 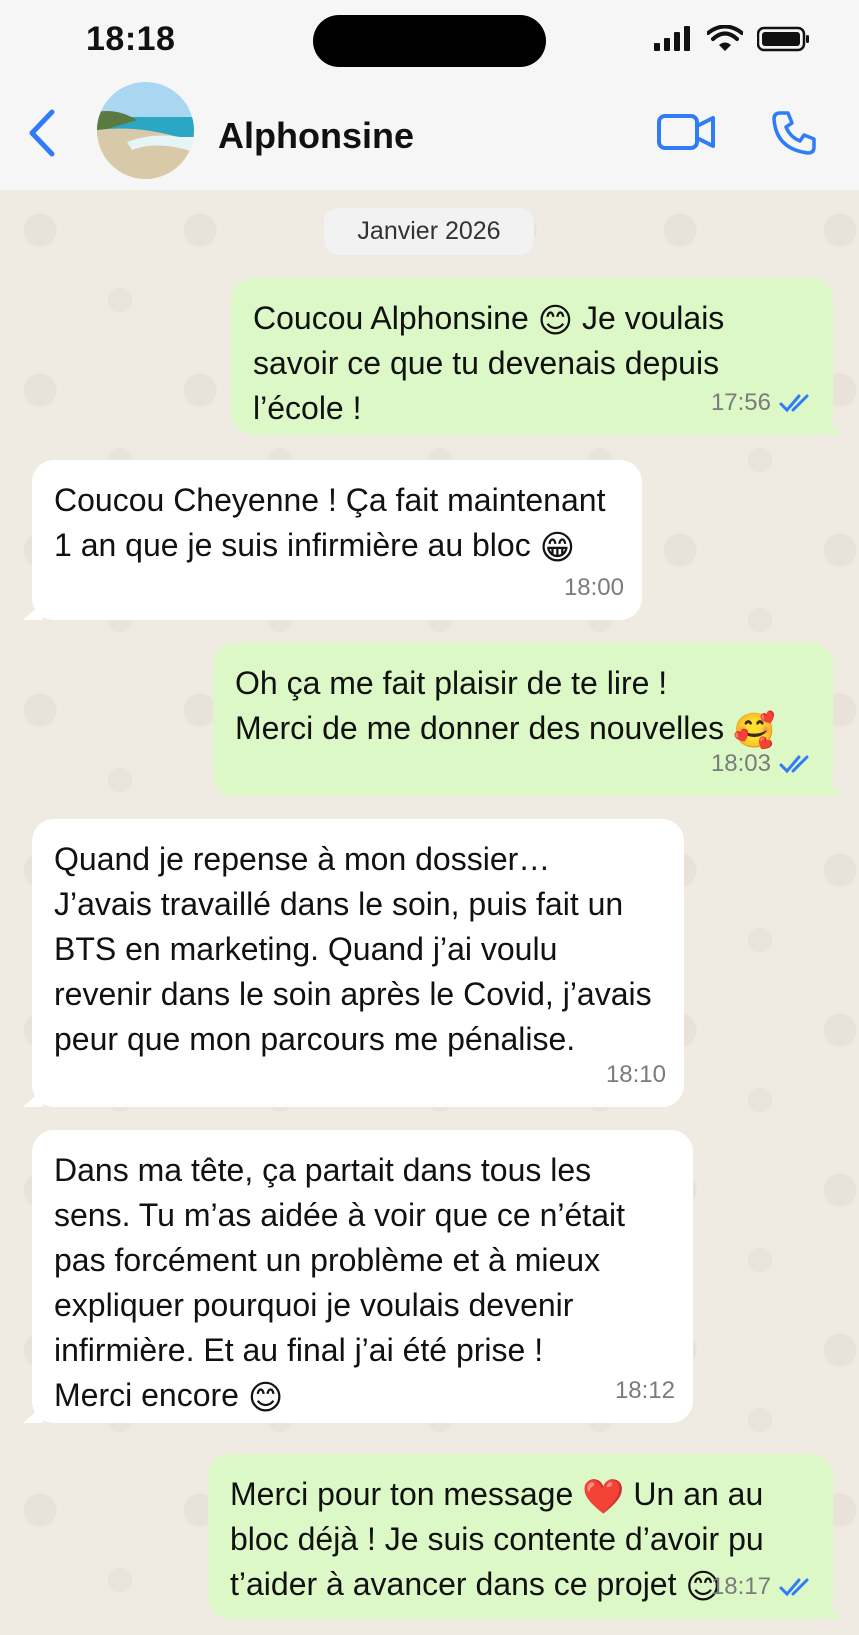 I want to click on message-text: Merci pour ton message, so click(x=402, y=1494).